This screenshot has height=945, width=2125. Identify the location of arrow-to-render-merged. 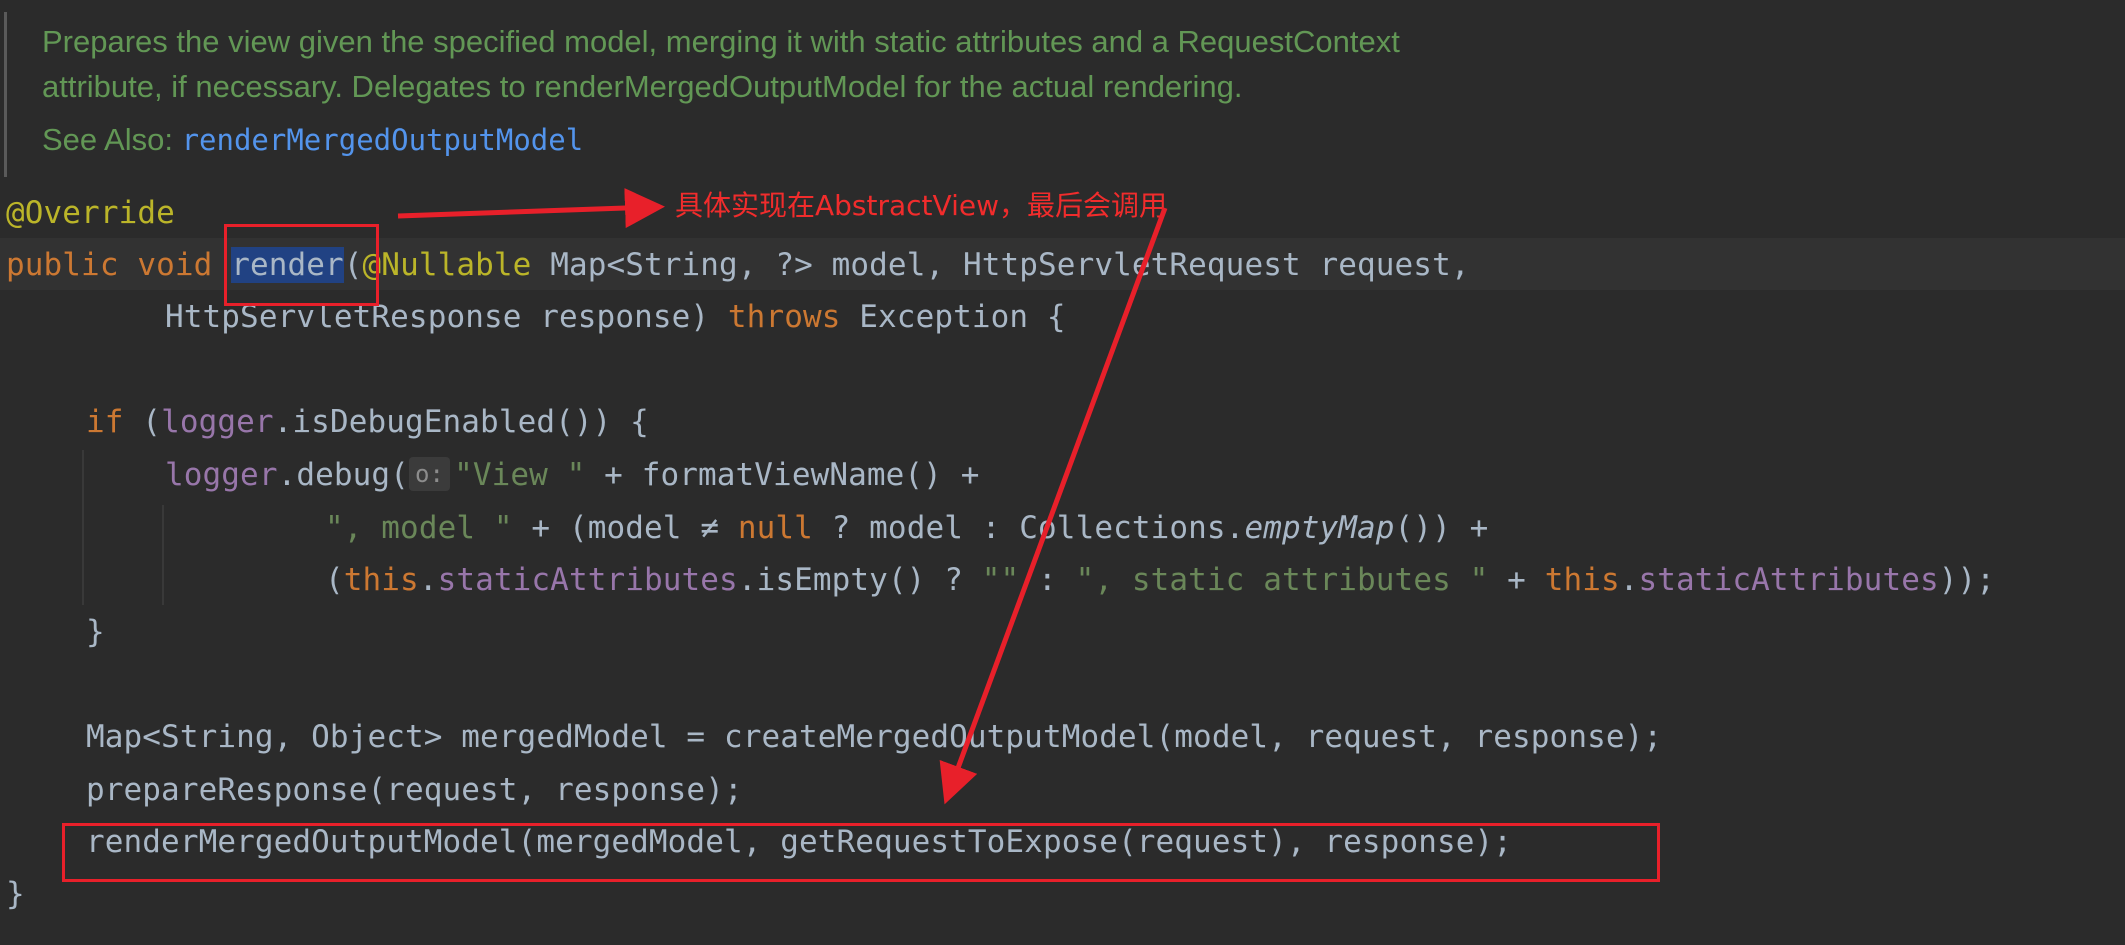
(1053, 506).